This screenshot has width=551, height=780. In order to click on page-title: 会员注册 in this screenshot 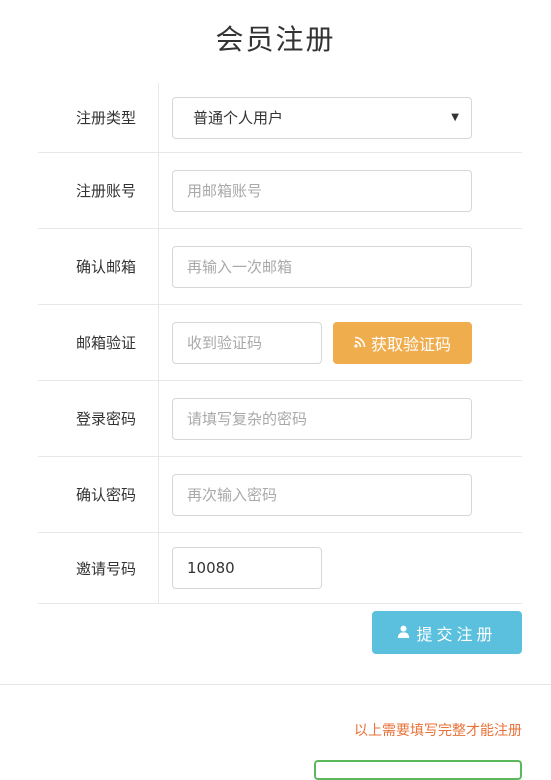, I will do `click(275, 39)`.